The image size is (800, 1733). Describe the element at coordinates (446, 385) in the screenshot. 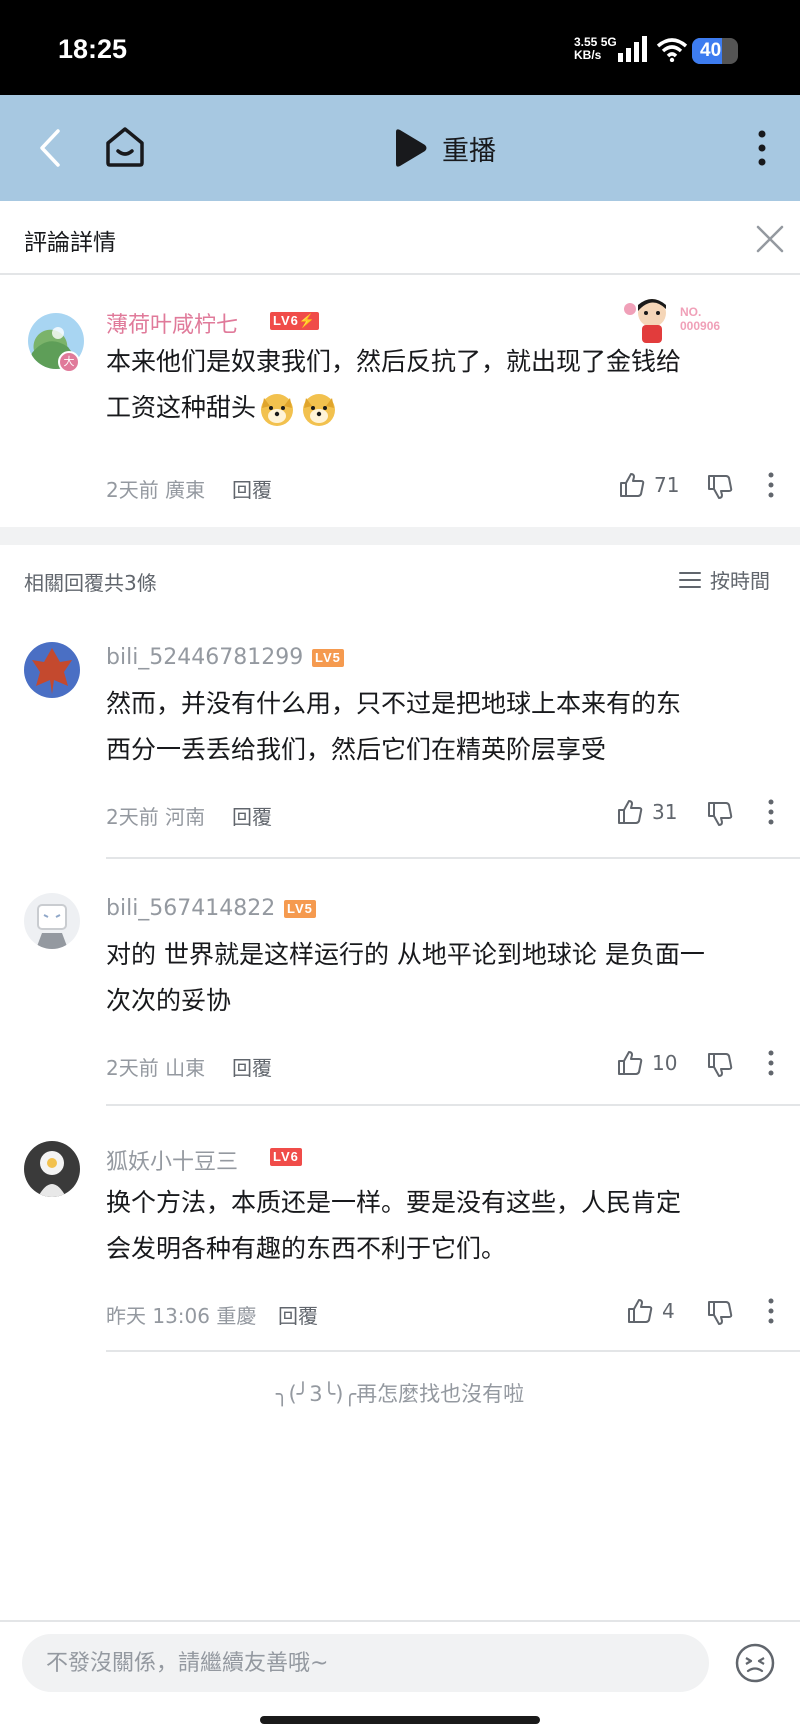

I see `comment-content: 本来他们是奴隶我们，然后反抗了，就出现了金钱给 工资这种甜头` at that location.